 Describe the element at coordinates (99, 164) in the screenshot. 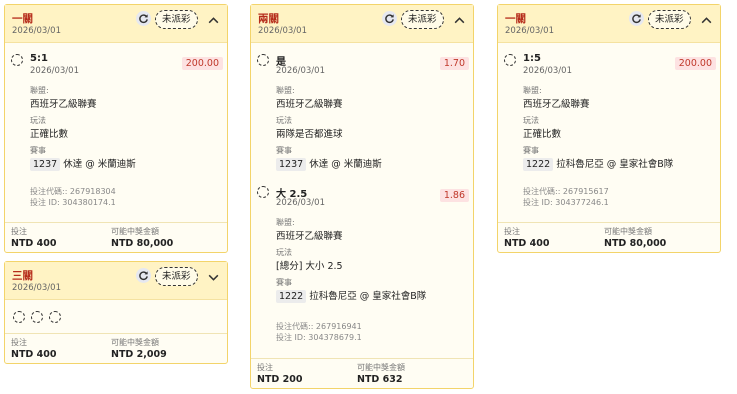

I see `event-name: 休達 @ 米蘭迪斯` at that location.